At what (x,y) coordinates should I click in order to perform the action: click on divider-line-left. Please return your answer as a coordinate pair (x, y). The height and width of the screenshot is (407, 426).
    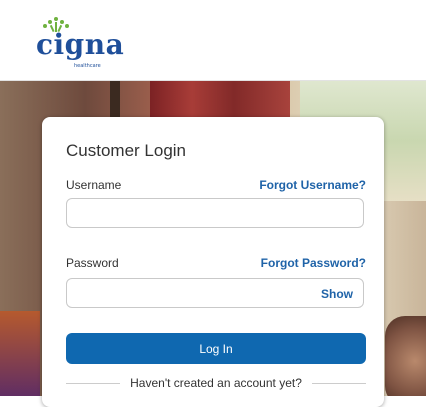
    Looking at the image, I should click on (93, 383).